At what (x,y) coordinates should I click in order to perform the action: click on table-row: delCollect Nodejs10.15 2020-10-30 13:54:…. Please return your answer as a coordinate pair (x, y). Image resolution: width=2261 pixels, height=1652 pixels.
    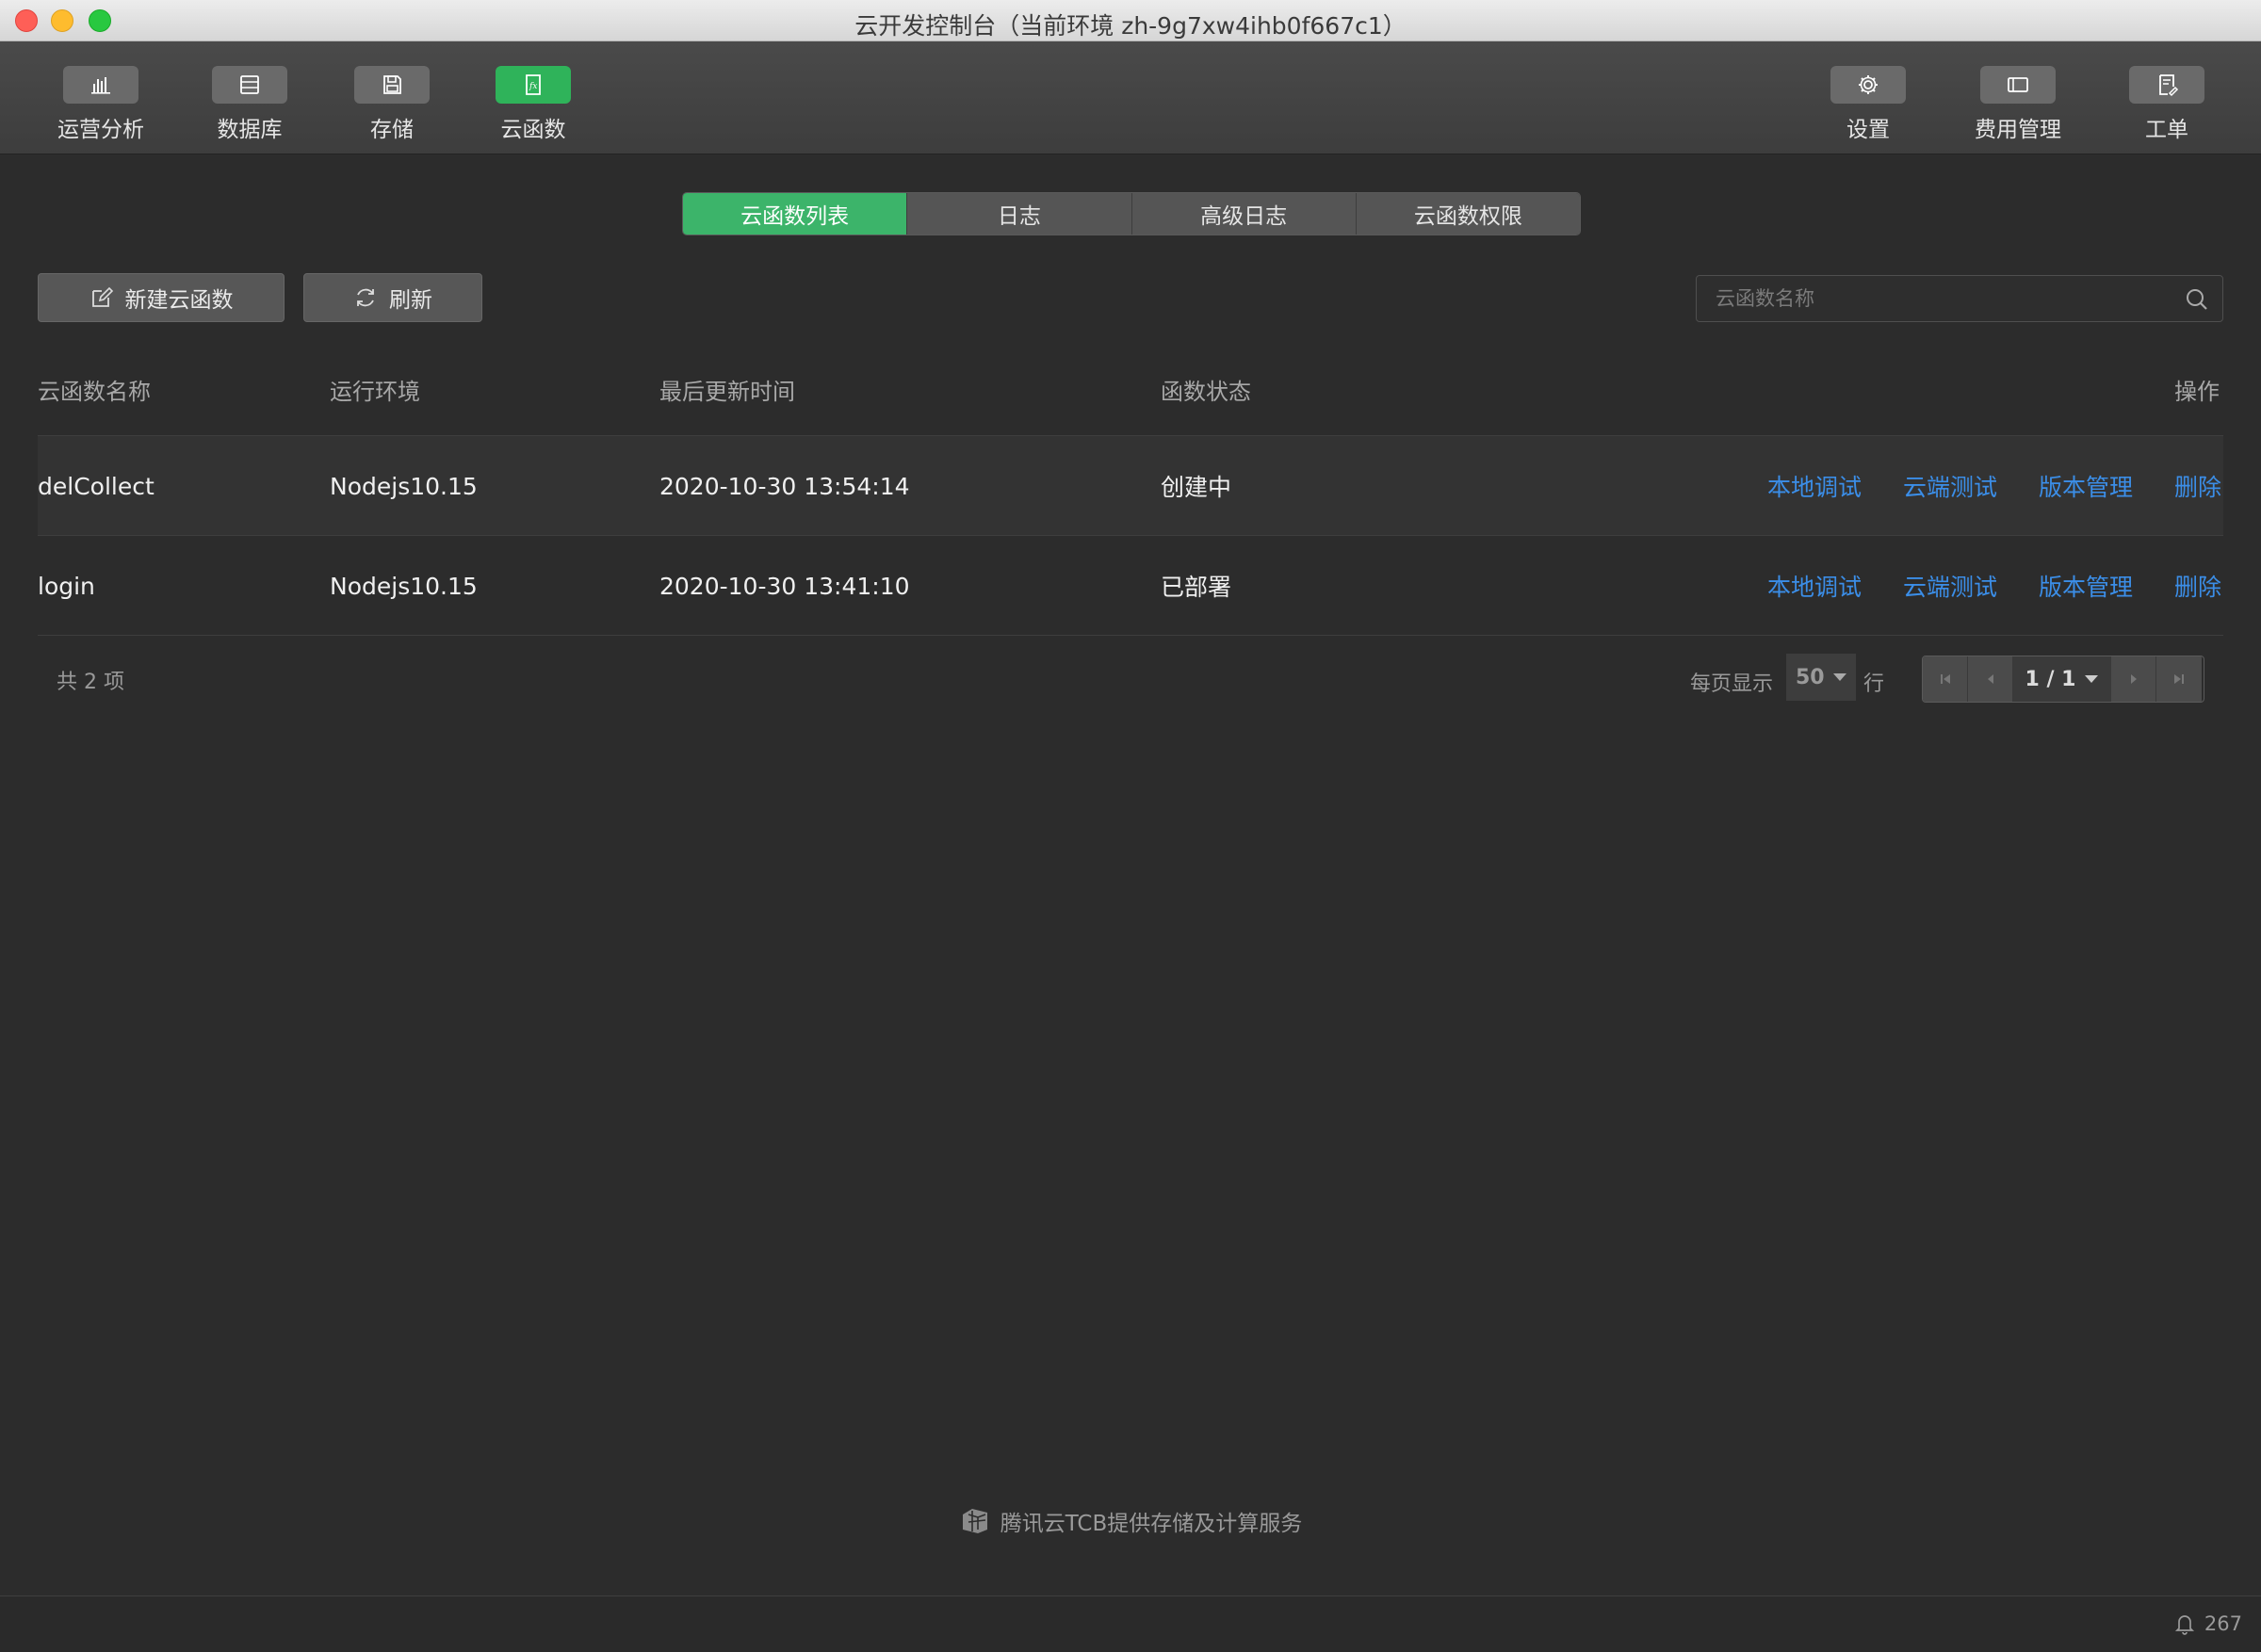
    Looking at the image, I should click on (1130, 486).